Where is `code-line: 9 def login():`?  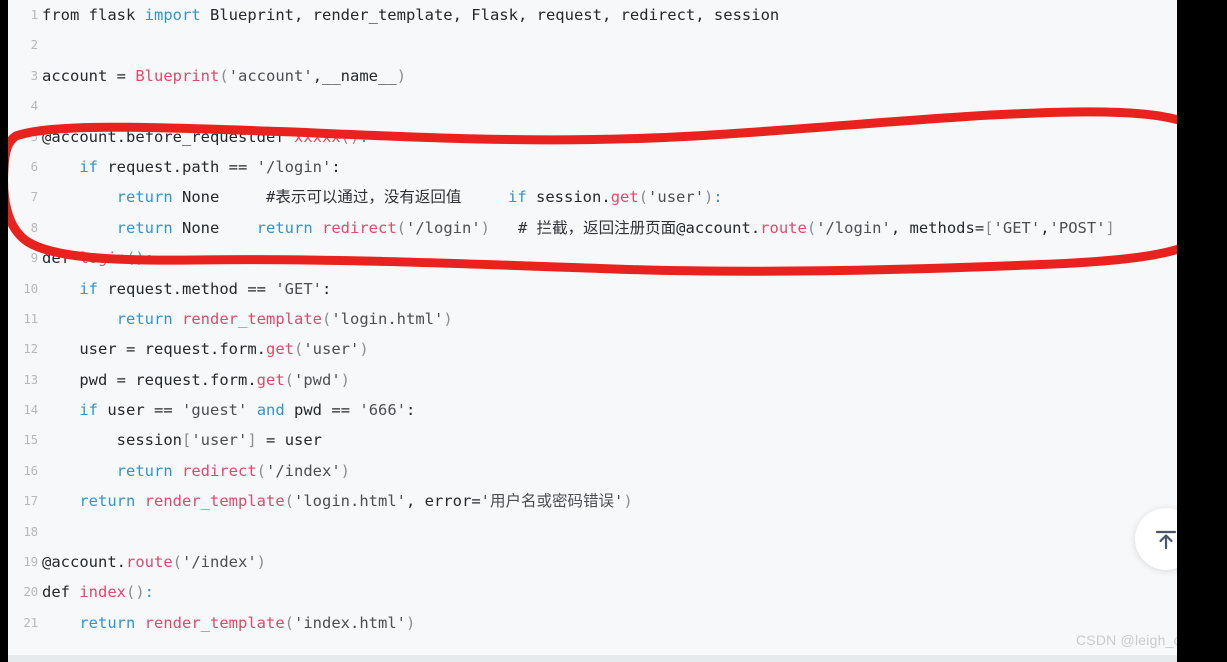
code-line: 9 def login(): is located at coordinates (592, 258).